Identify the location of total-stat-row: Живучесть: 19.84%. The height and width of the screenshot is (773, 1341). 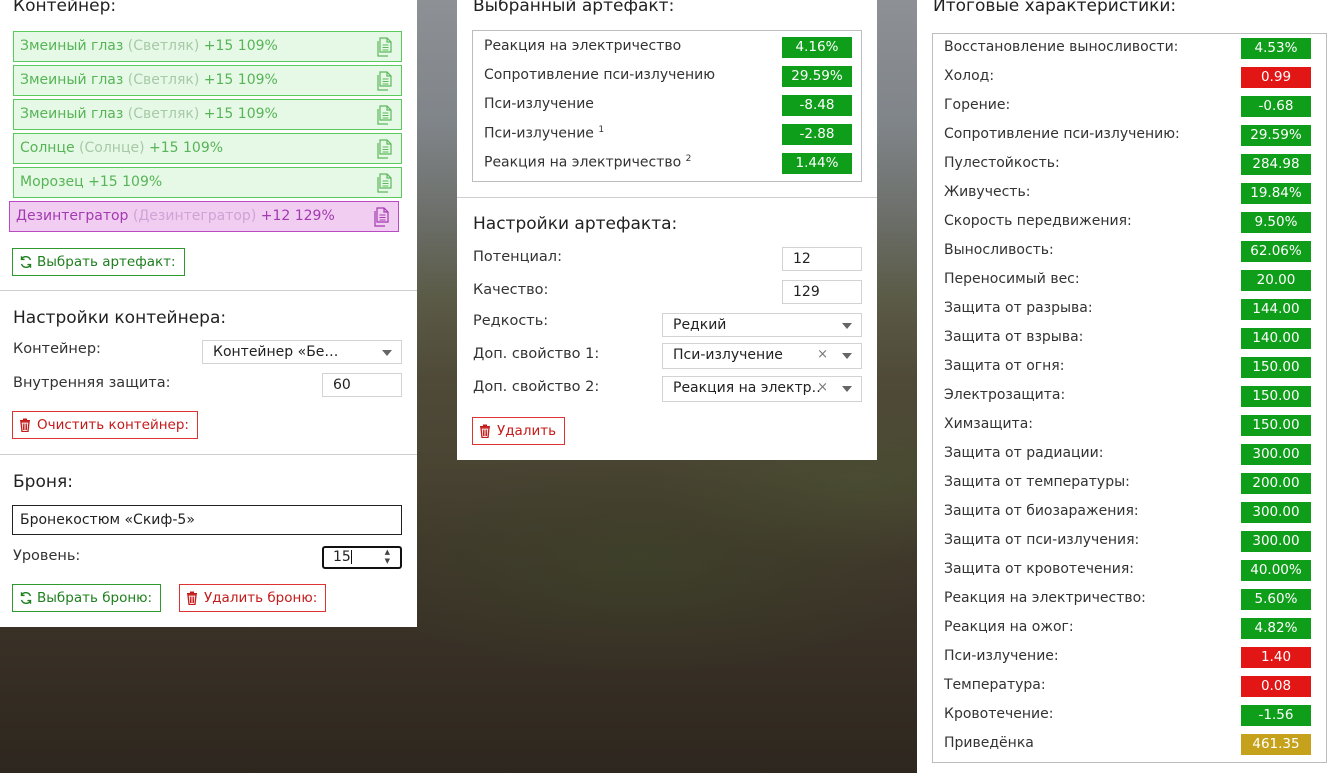
(1129, 193).